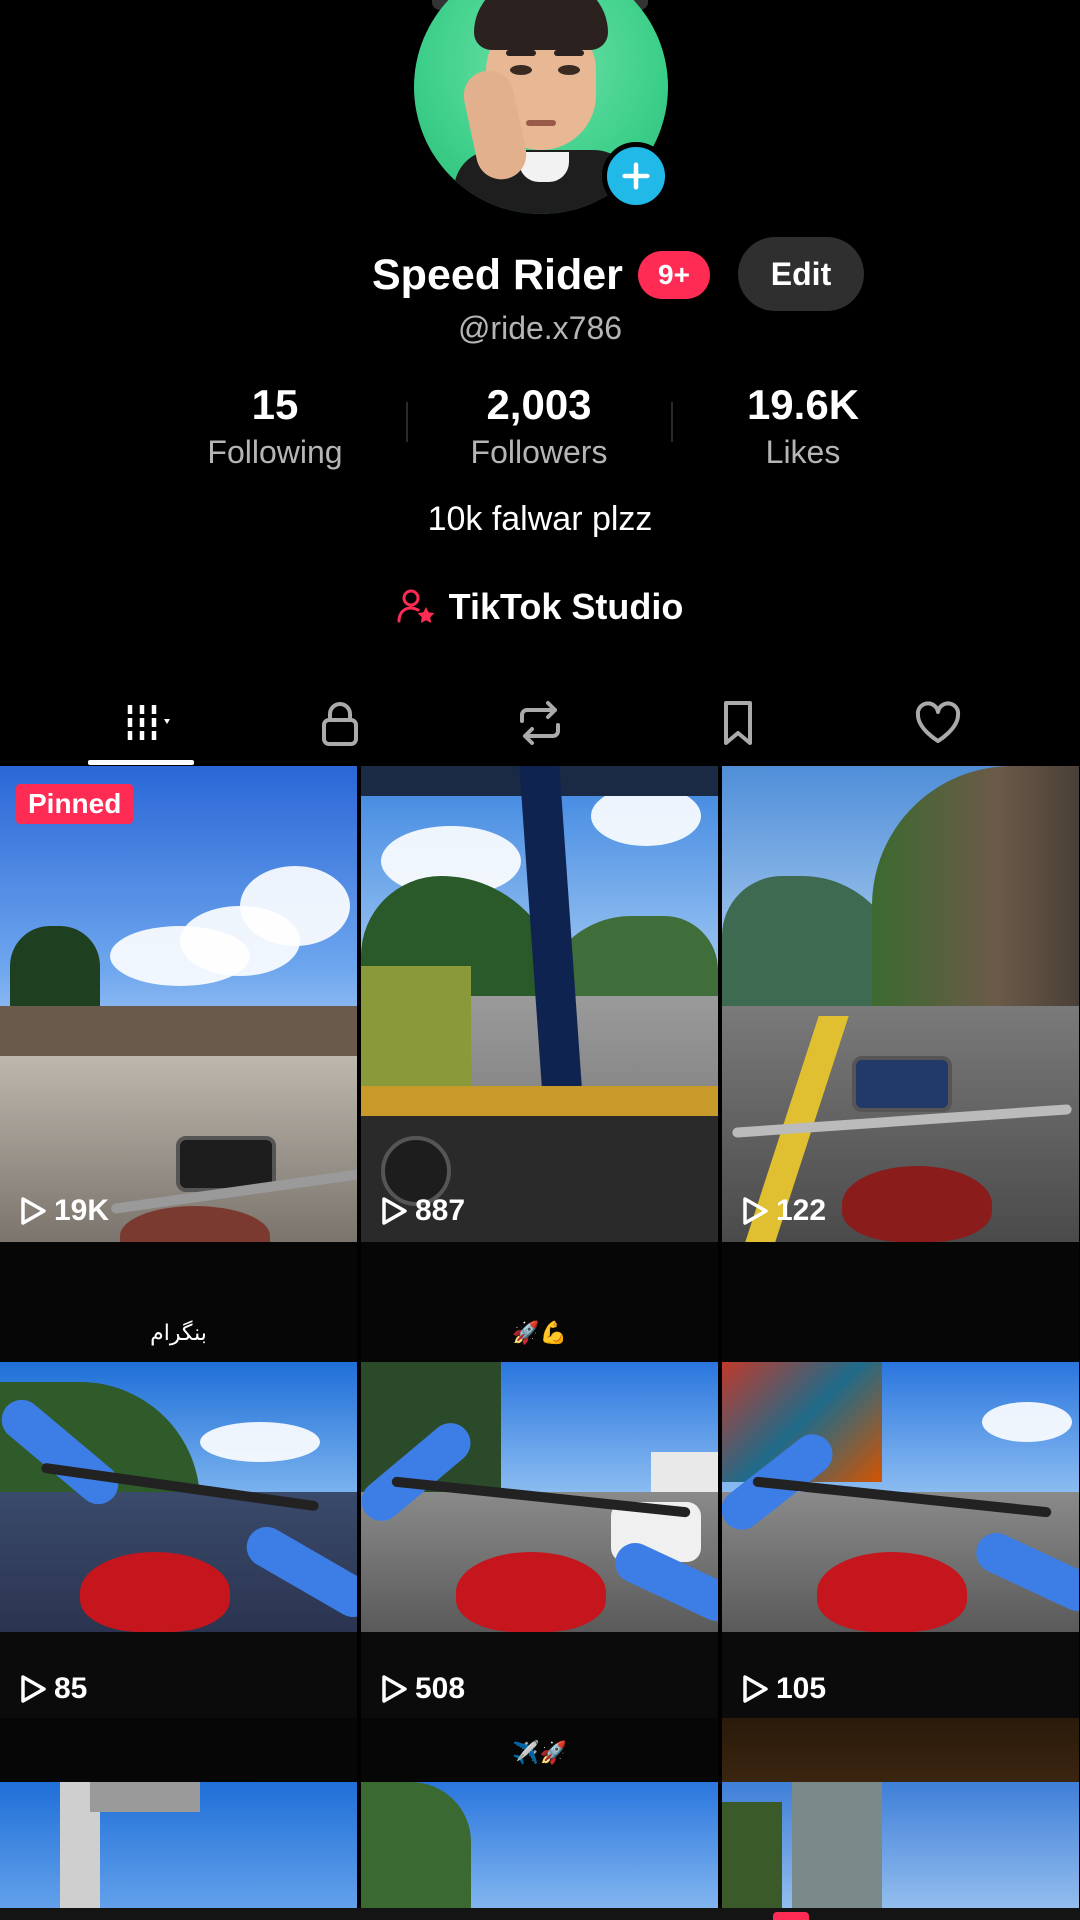 This screenshot has height=1920, width=1080. I want to click on heart-icon, so click(938, 722).